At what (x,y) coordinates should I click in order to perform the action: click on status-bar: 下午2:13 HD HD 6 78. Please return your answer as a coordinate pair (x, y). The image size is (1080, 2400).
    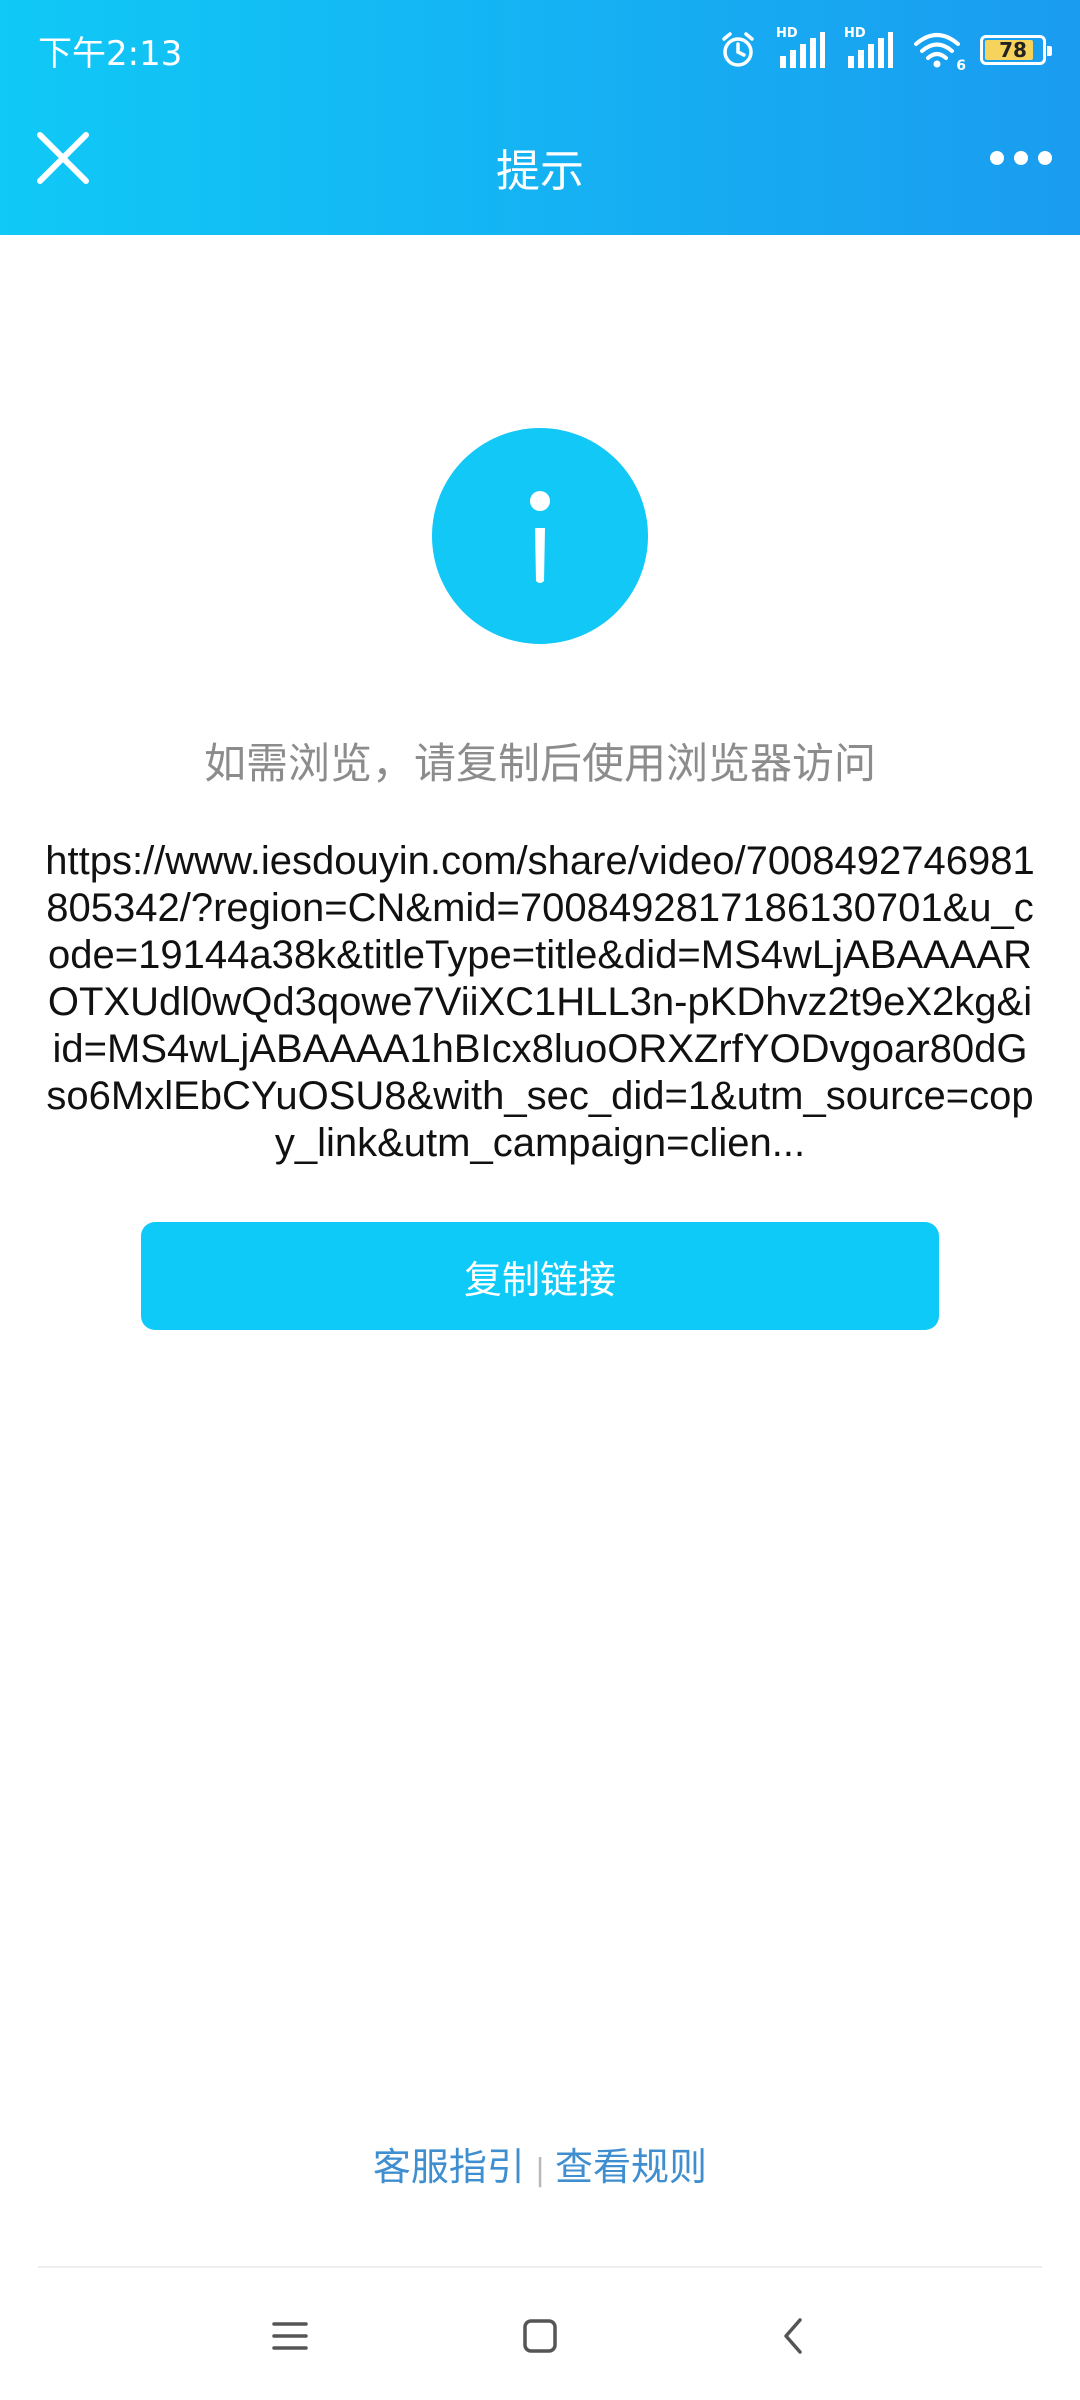
    Looking at the image, I should click on (540, 47).